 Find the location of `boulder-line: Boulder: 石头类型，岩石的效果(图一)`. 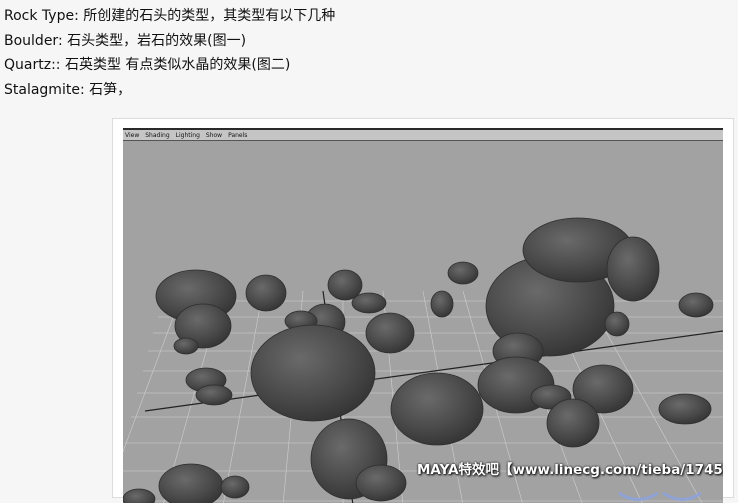

boulder-line: Boulder: 石头类型，岩石的效果(图一) is located at coordinates (125, 40).